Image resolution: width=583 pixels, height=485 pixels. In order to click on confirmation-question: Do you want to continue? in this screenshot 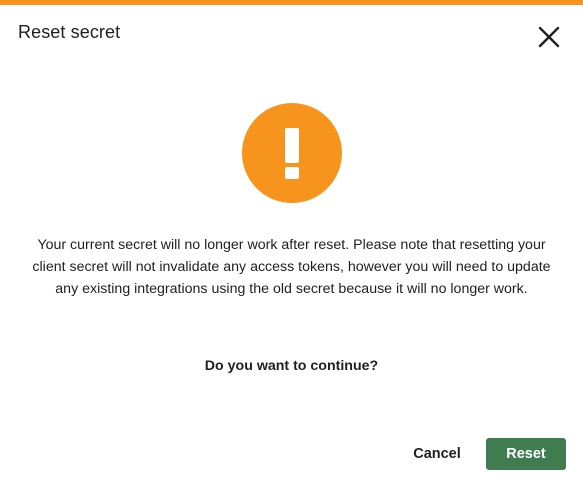, I will do `click(291, 366)`.